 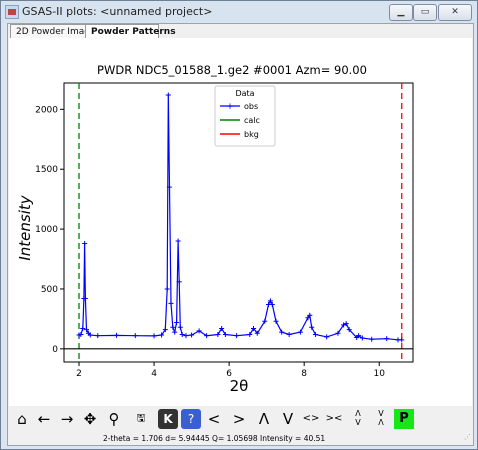 What do you see at coordinates (154, 374) in the screenshot?
I see `x-tick-label: 4` at bounding box center [154, 374].